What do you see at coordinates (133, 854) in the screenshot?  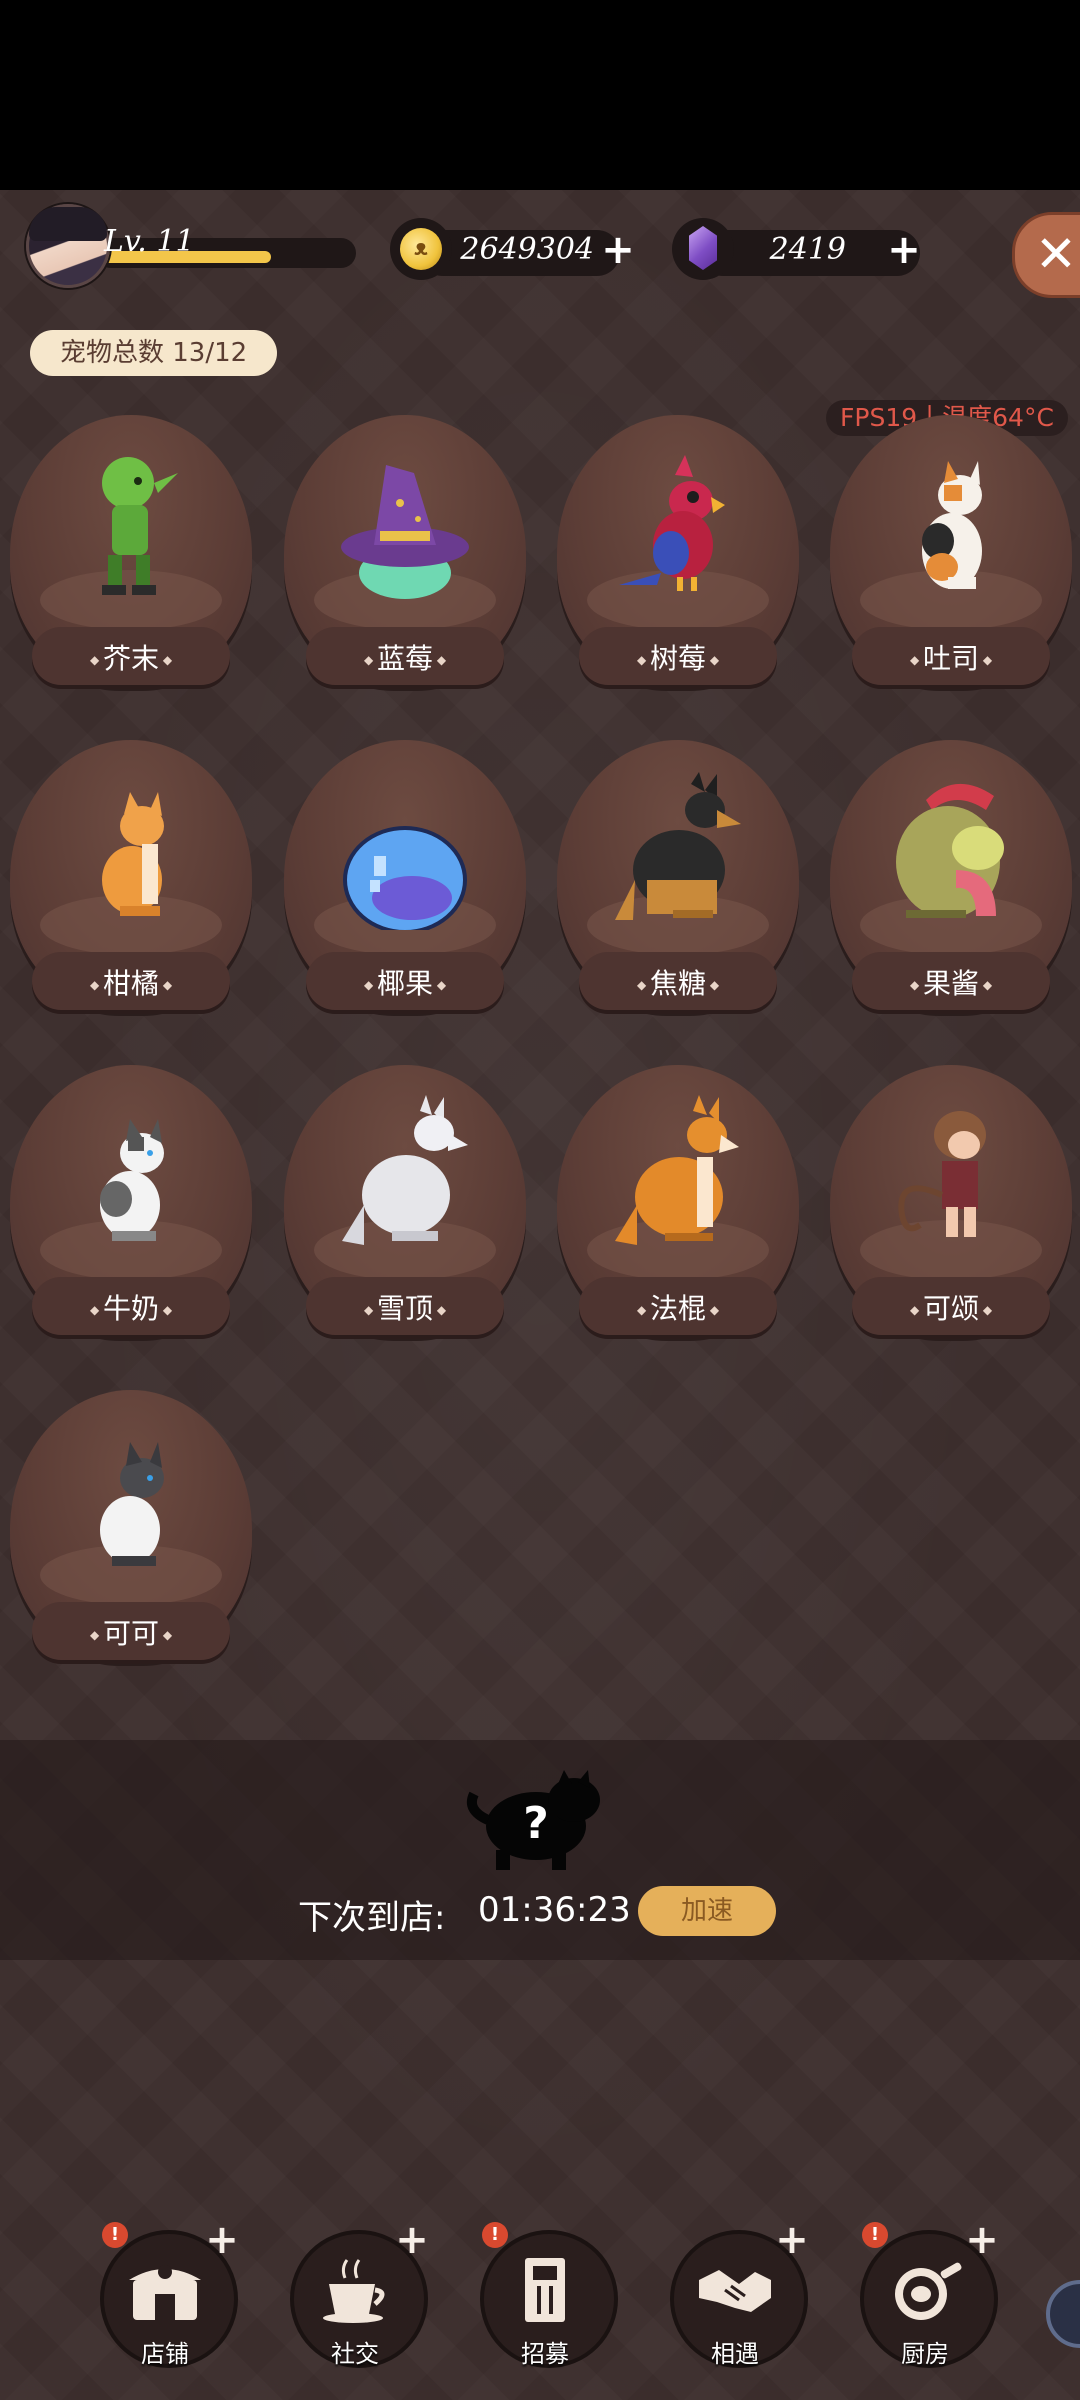 I see `orange-cat-sprite` at bounding box center [133, 854].